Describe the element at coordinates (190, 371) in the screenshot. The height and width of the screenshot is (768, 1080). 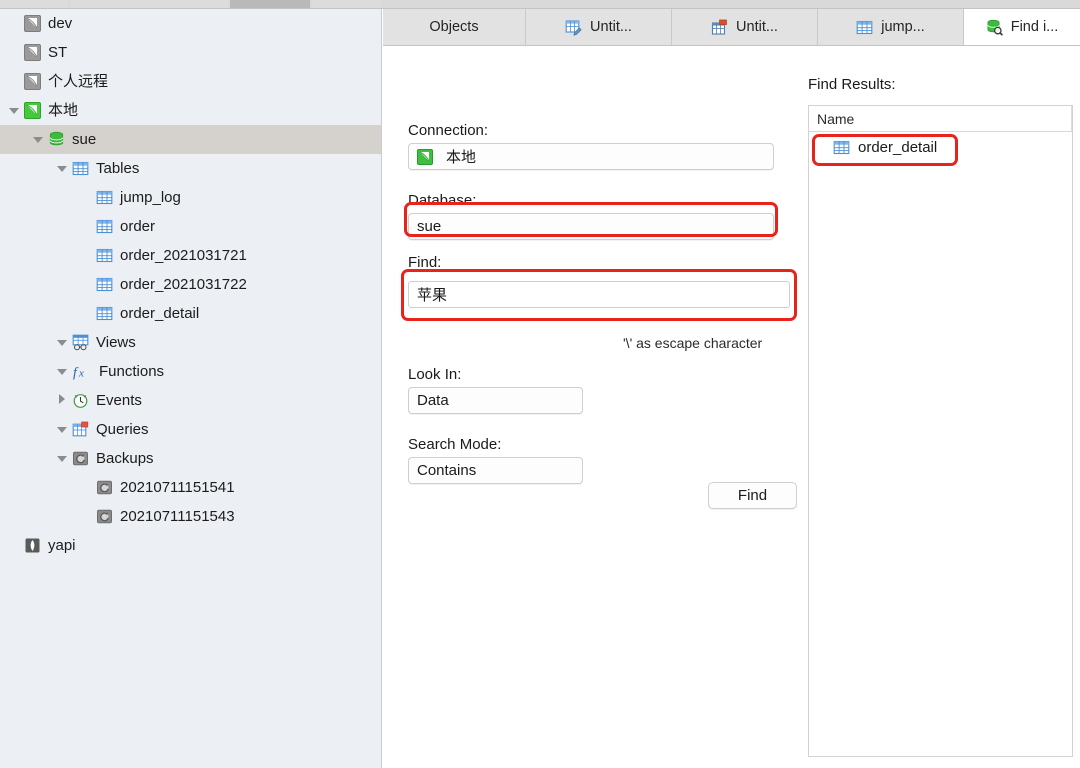
I see `tree-item-functions: f x Functions` at that location.